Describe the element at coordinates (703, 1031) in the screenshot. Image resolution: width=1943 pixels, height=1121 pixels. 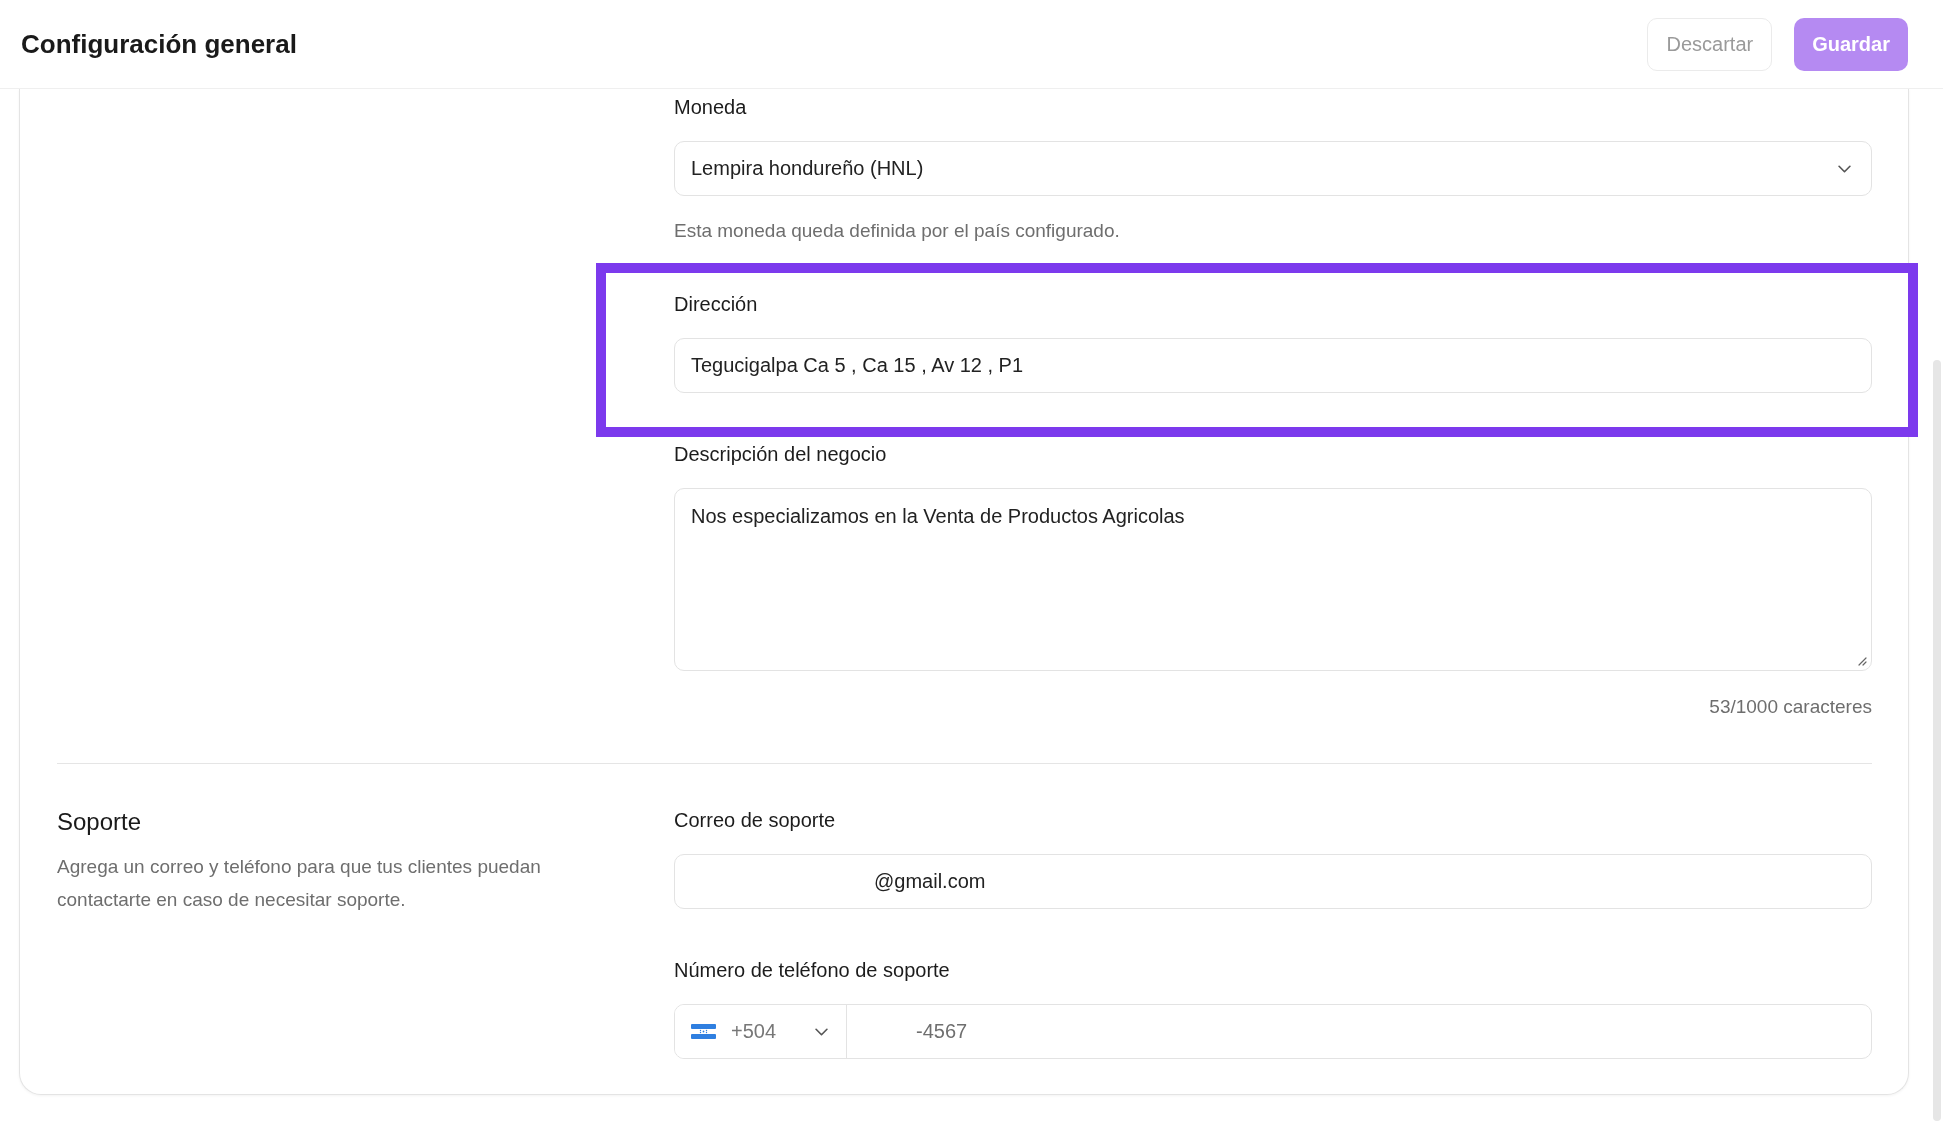
I see `flag-icon` at that location.